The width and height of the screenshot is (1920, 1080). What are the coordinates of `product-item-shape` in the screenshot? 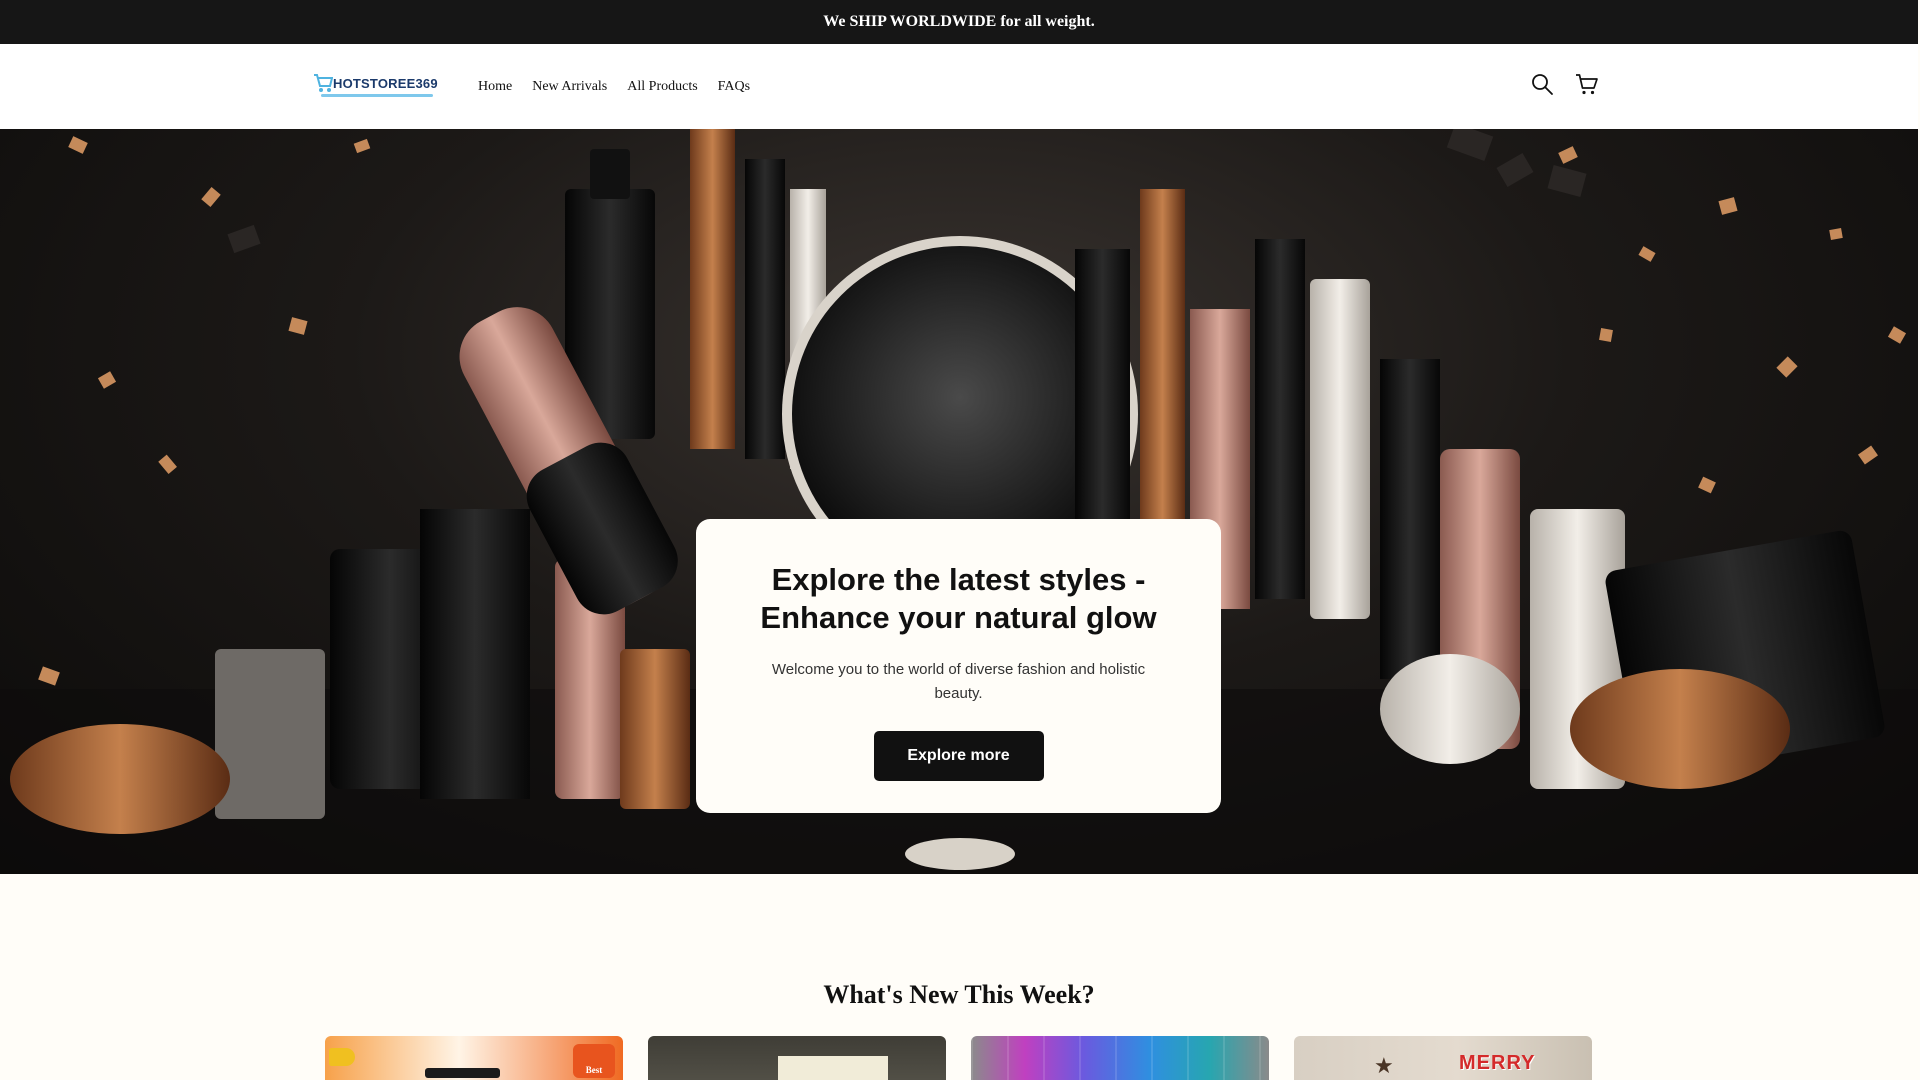 It's located at (462, 1073).